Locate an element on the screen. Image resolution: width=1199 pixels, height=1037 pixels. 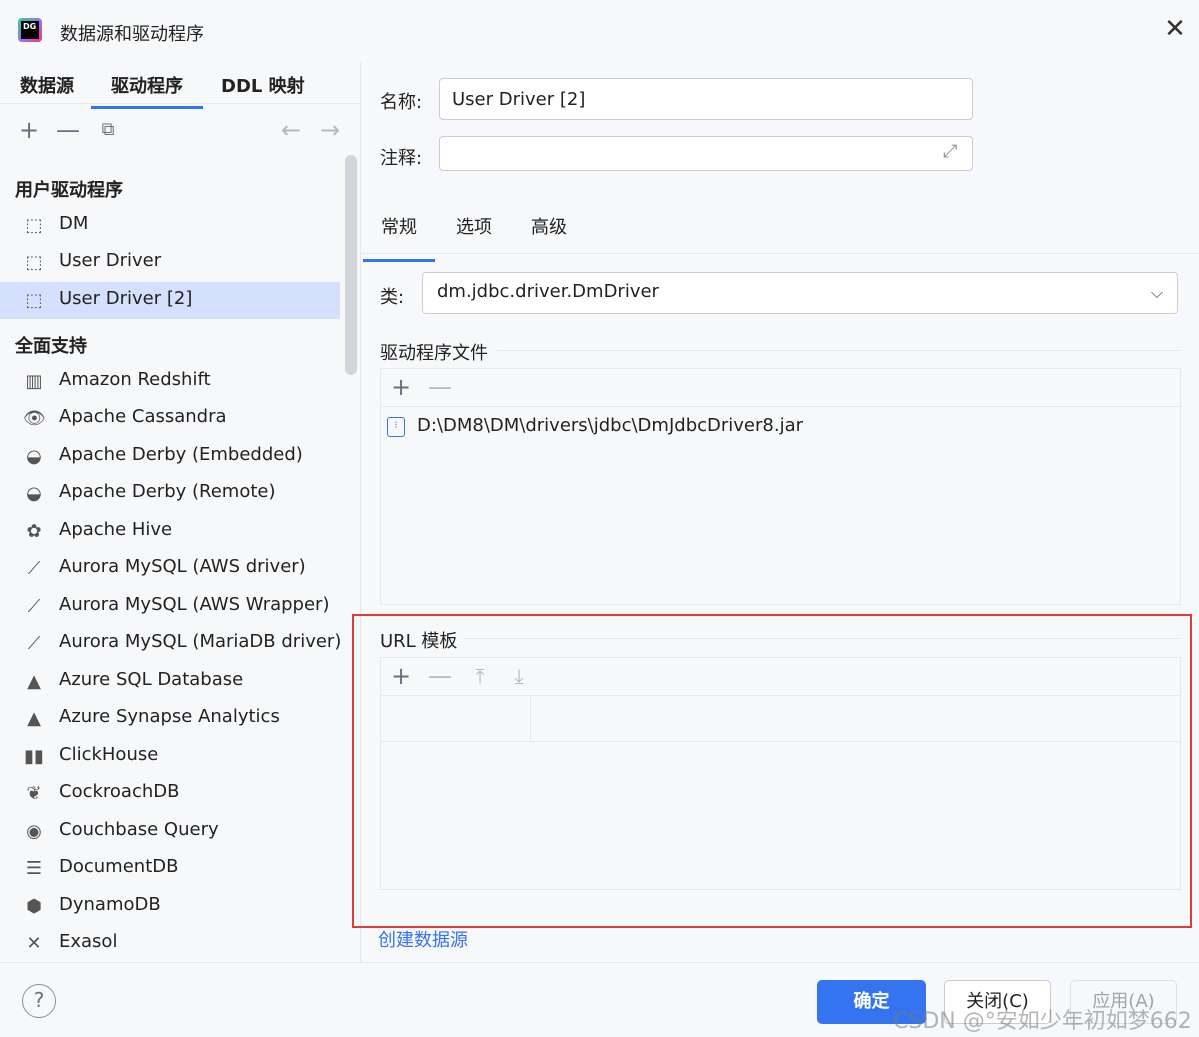
name-label: 名称: is located at coordinates (401, 102).